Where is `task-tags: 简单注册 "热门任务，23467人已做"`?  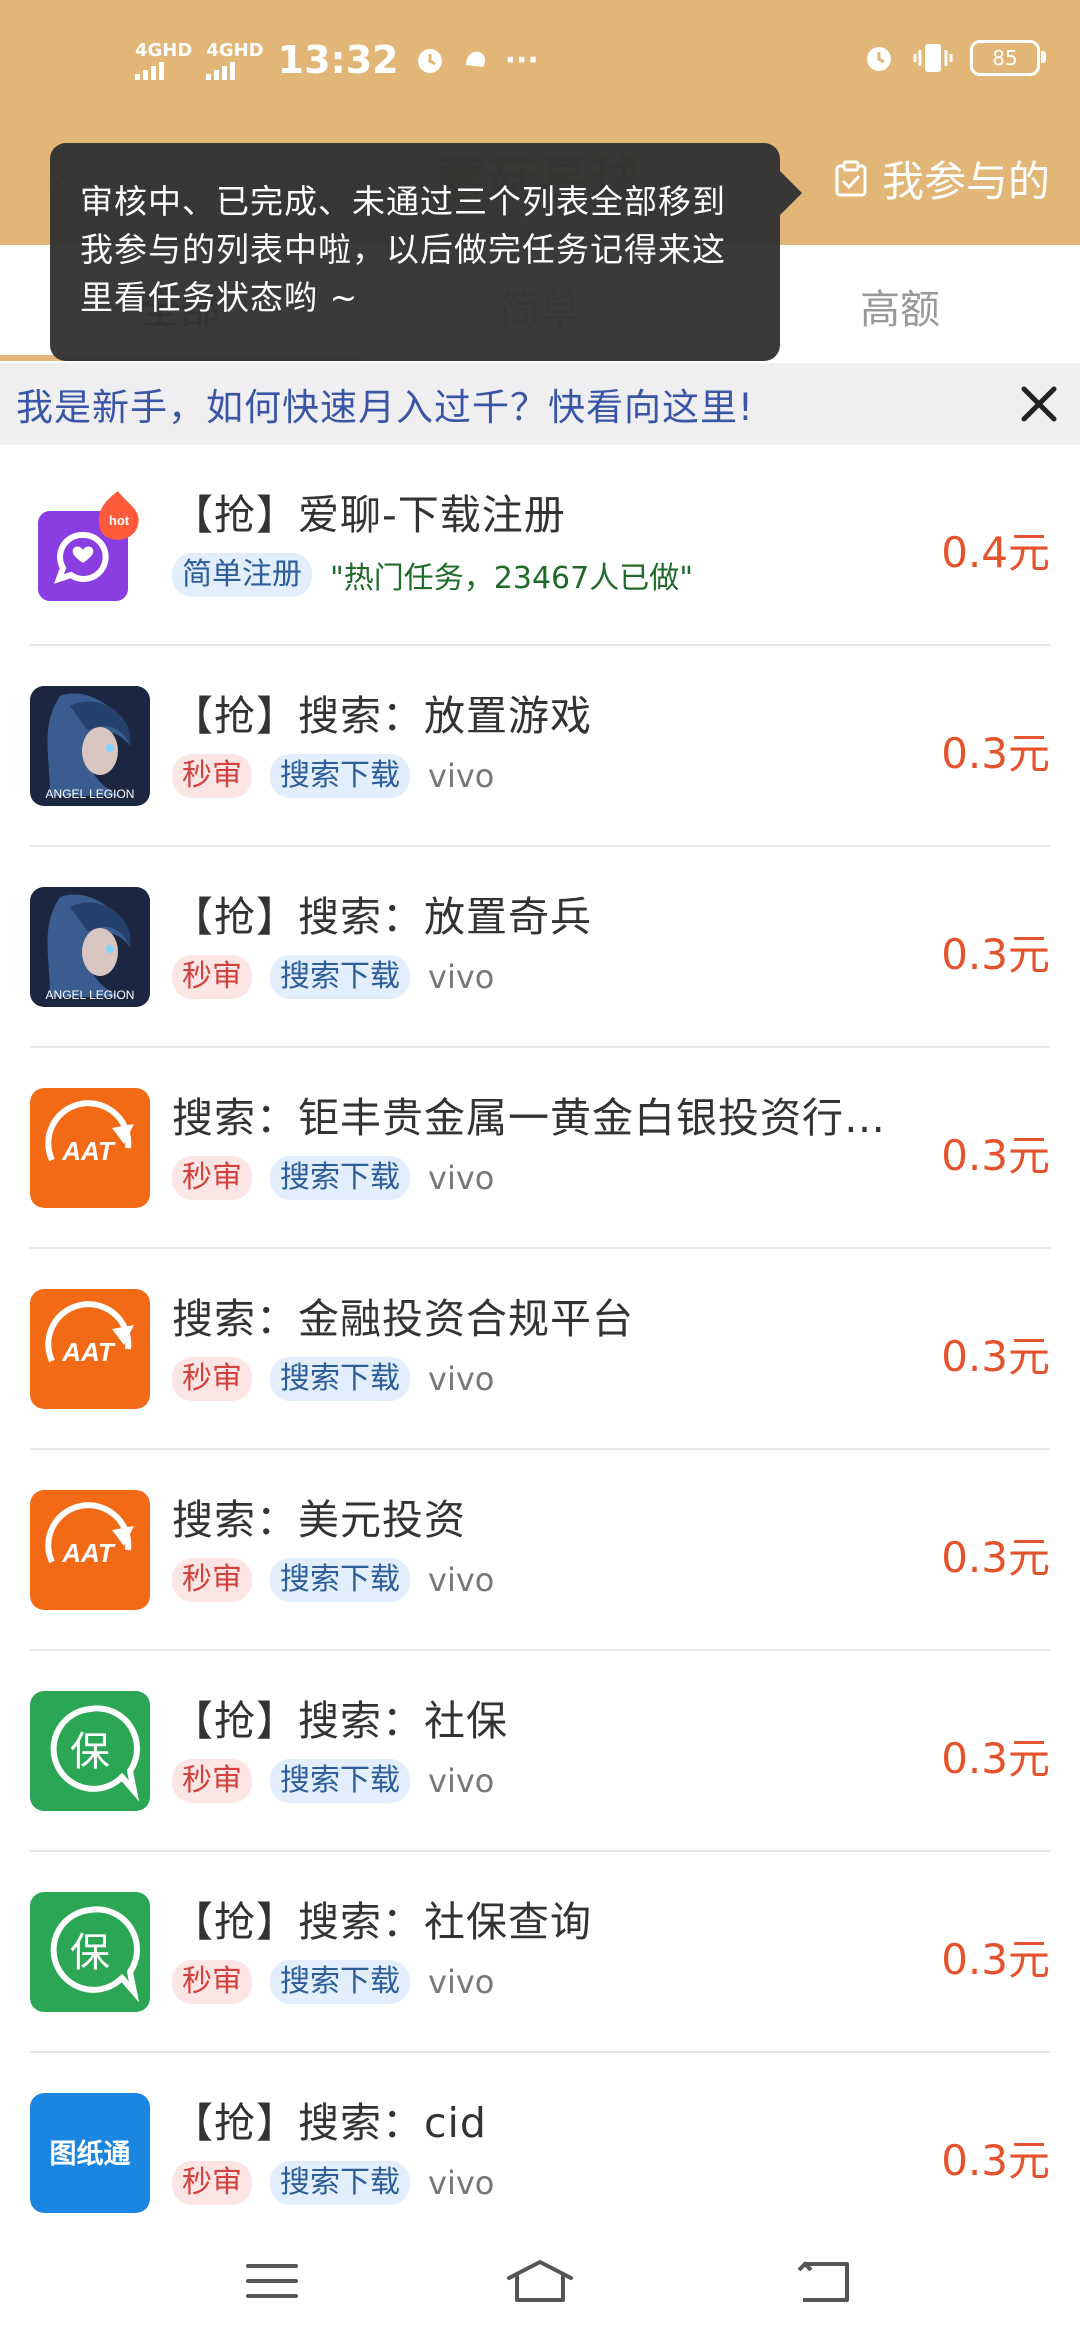 task-tags: 简单注册 "热门任务，23467人已做" is located at coordinates (432, 575).